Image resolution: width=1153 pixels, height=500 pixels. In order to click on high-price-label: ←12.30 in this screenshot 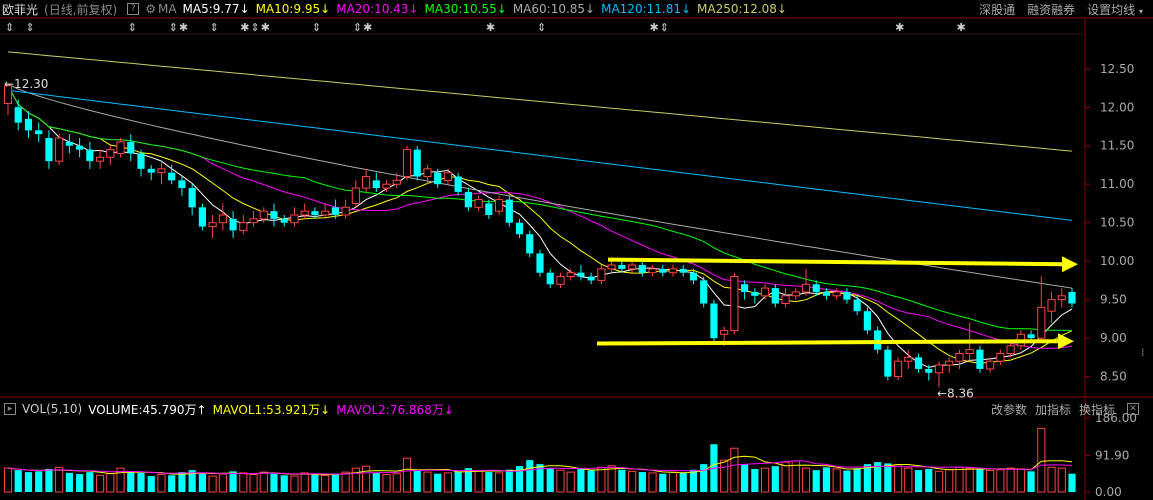, I will do `click(26, 84)`.